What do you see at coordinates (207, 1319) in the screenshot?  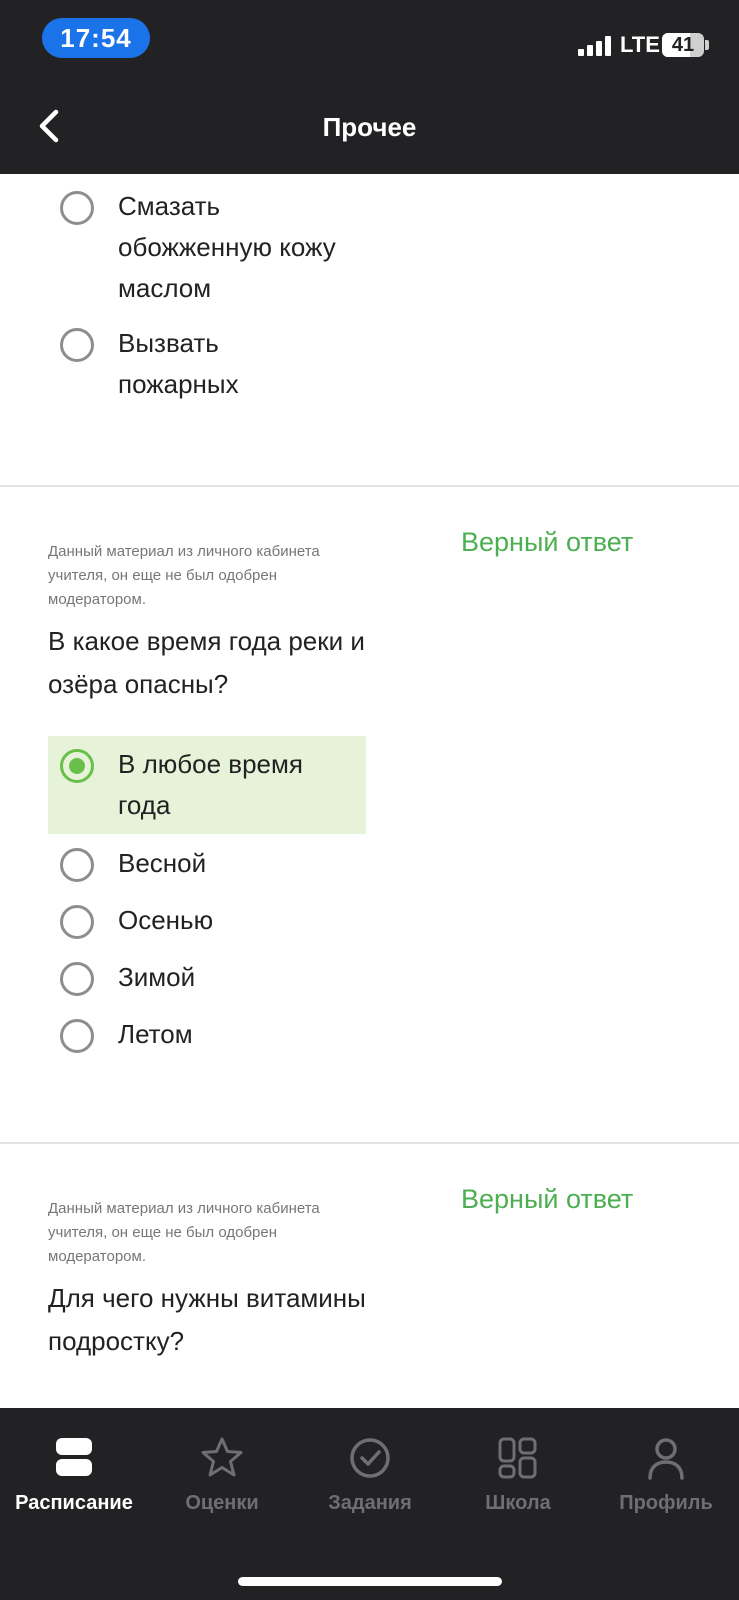 I see `question-text: Для чего нужны витамины подростку?` at bounding box center [207, 1319].